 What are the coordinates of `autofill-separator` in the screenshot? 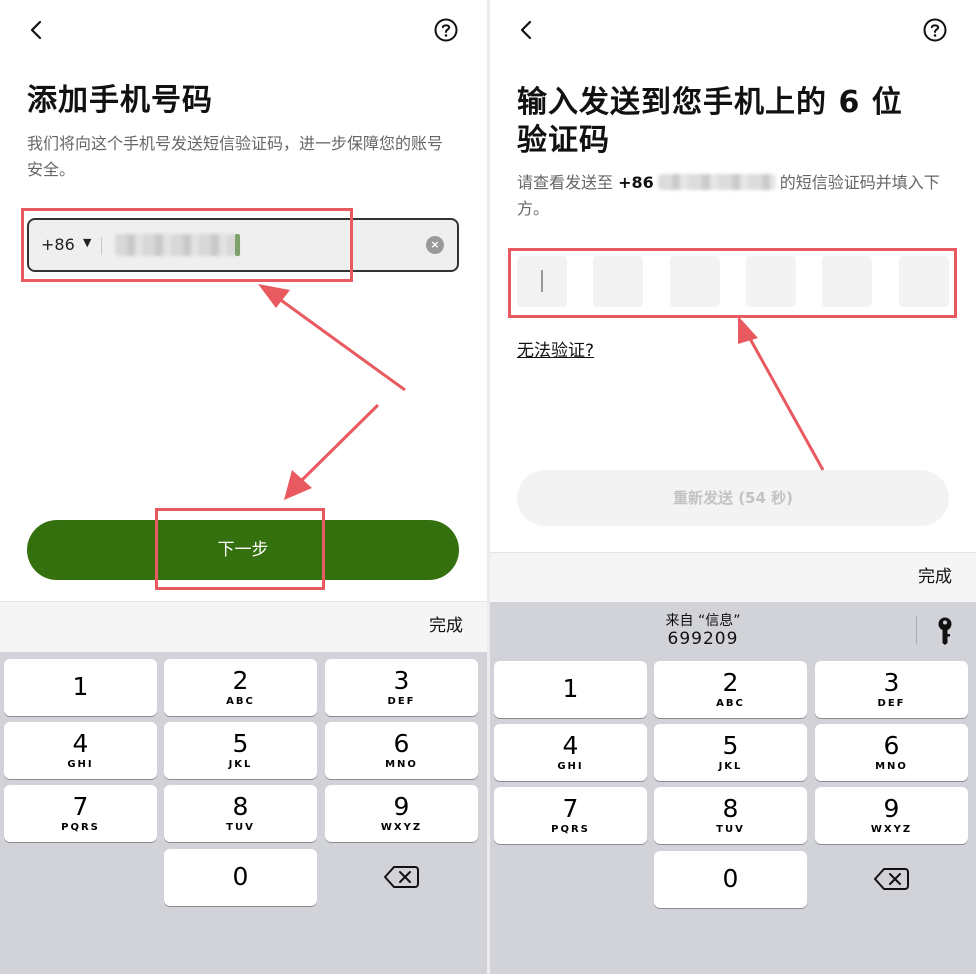 It's located at (916, 630).